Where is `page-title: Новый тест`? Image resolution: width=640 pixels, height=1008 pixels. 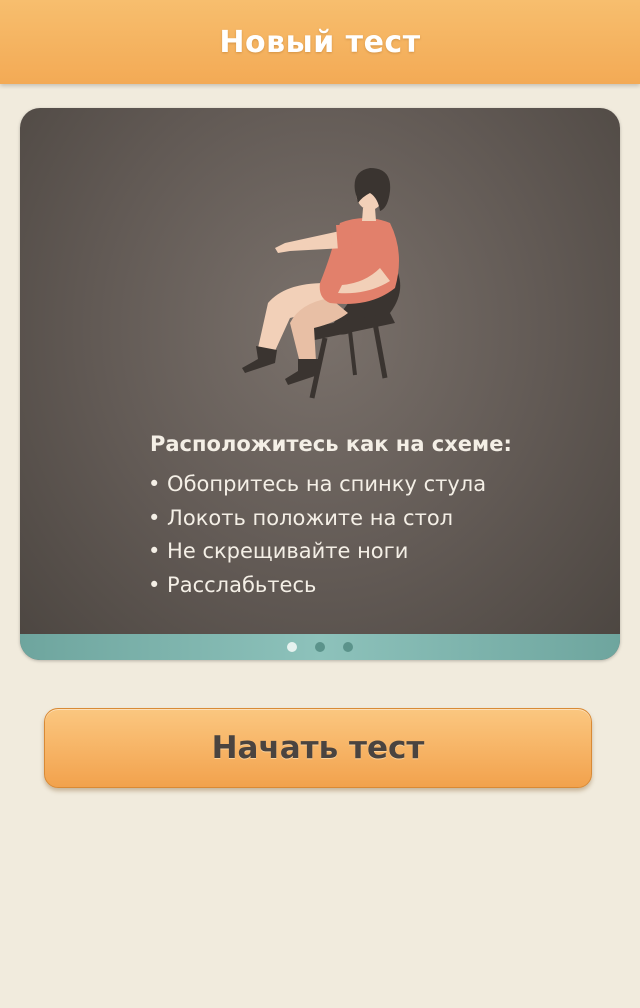 page-title: Новый тест is located at coordinates (320, 42).